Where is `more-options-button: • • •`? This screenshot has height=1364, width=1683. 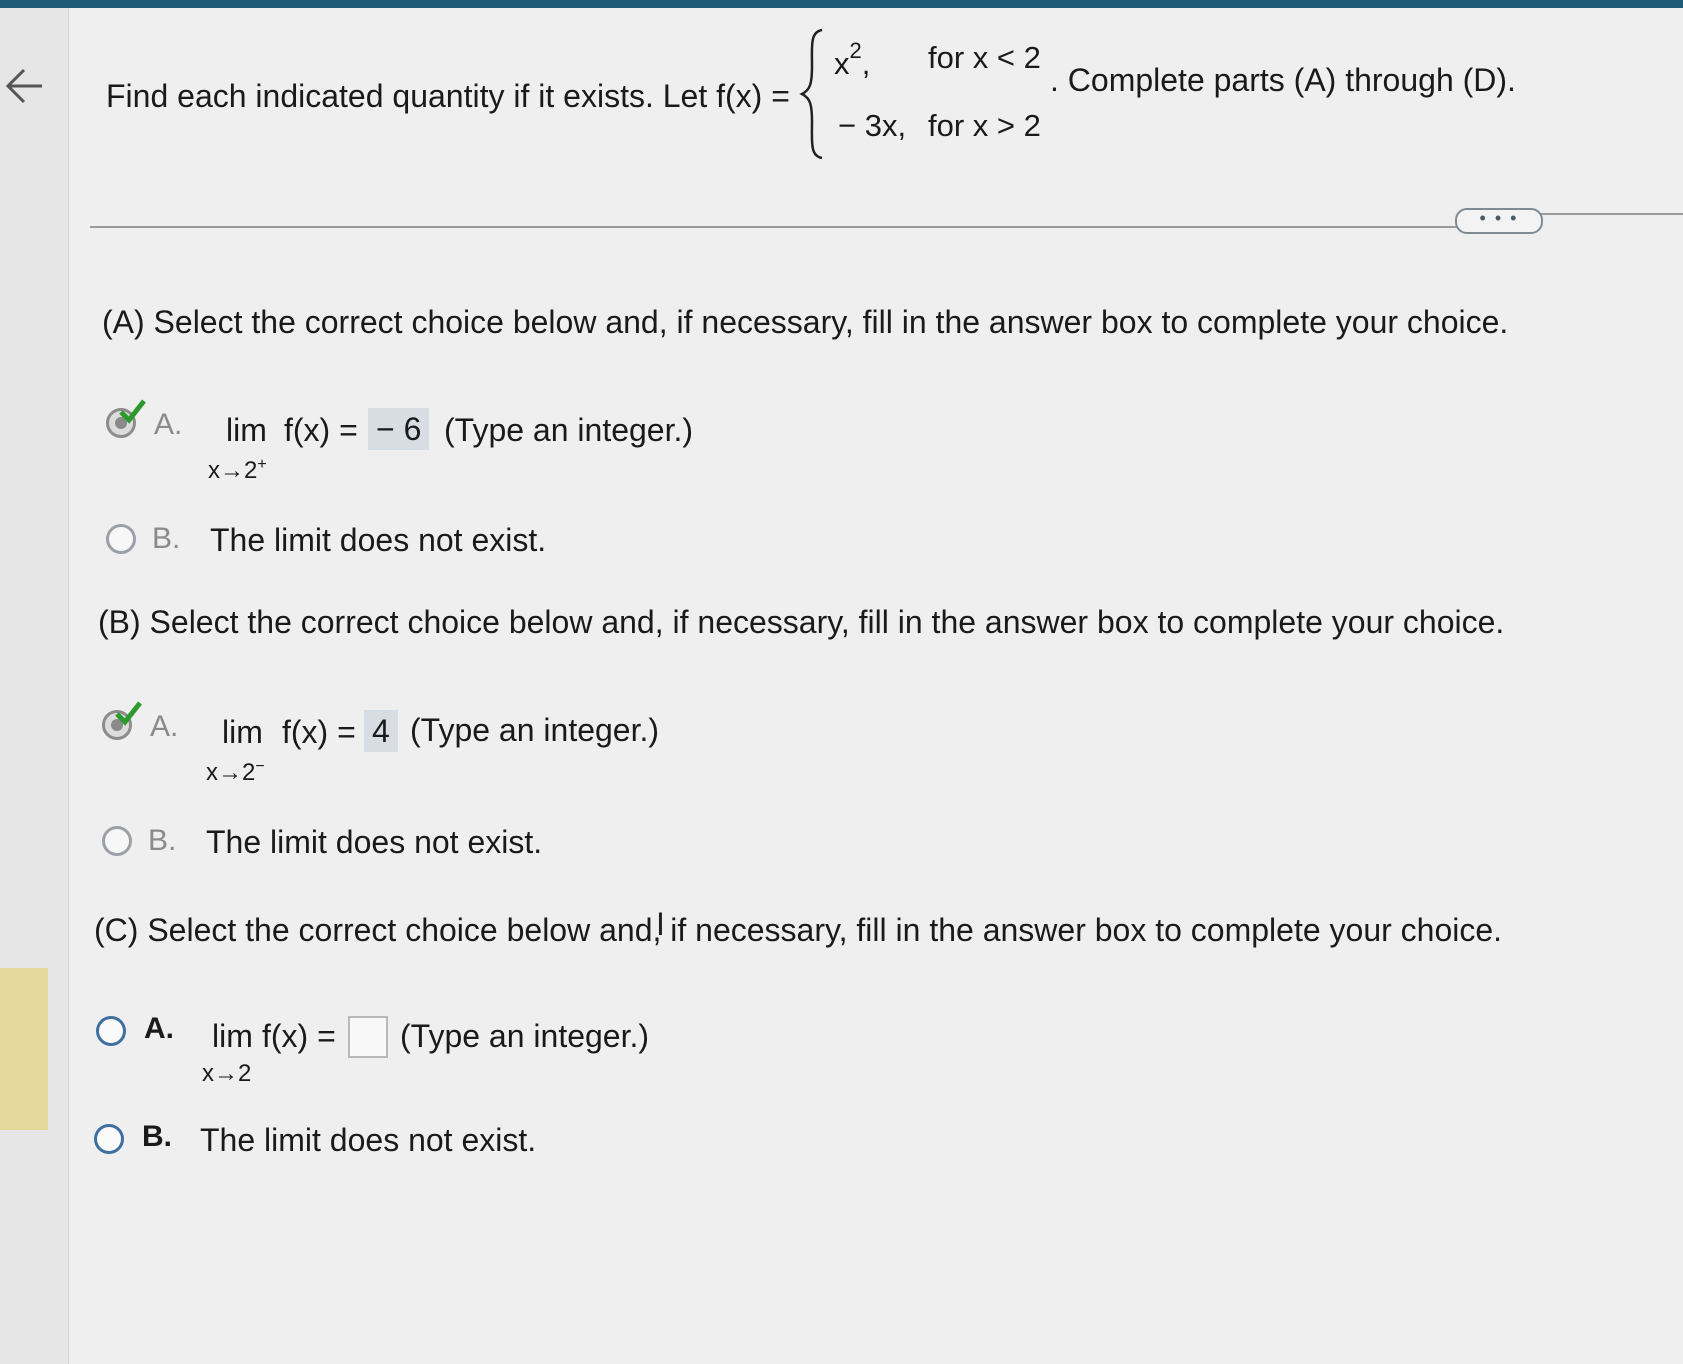
more-options-button: • • • is located at coordinates (1499, 221).